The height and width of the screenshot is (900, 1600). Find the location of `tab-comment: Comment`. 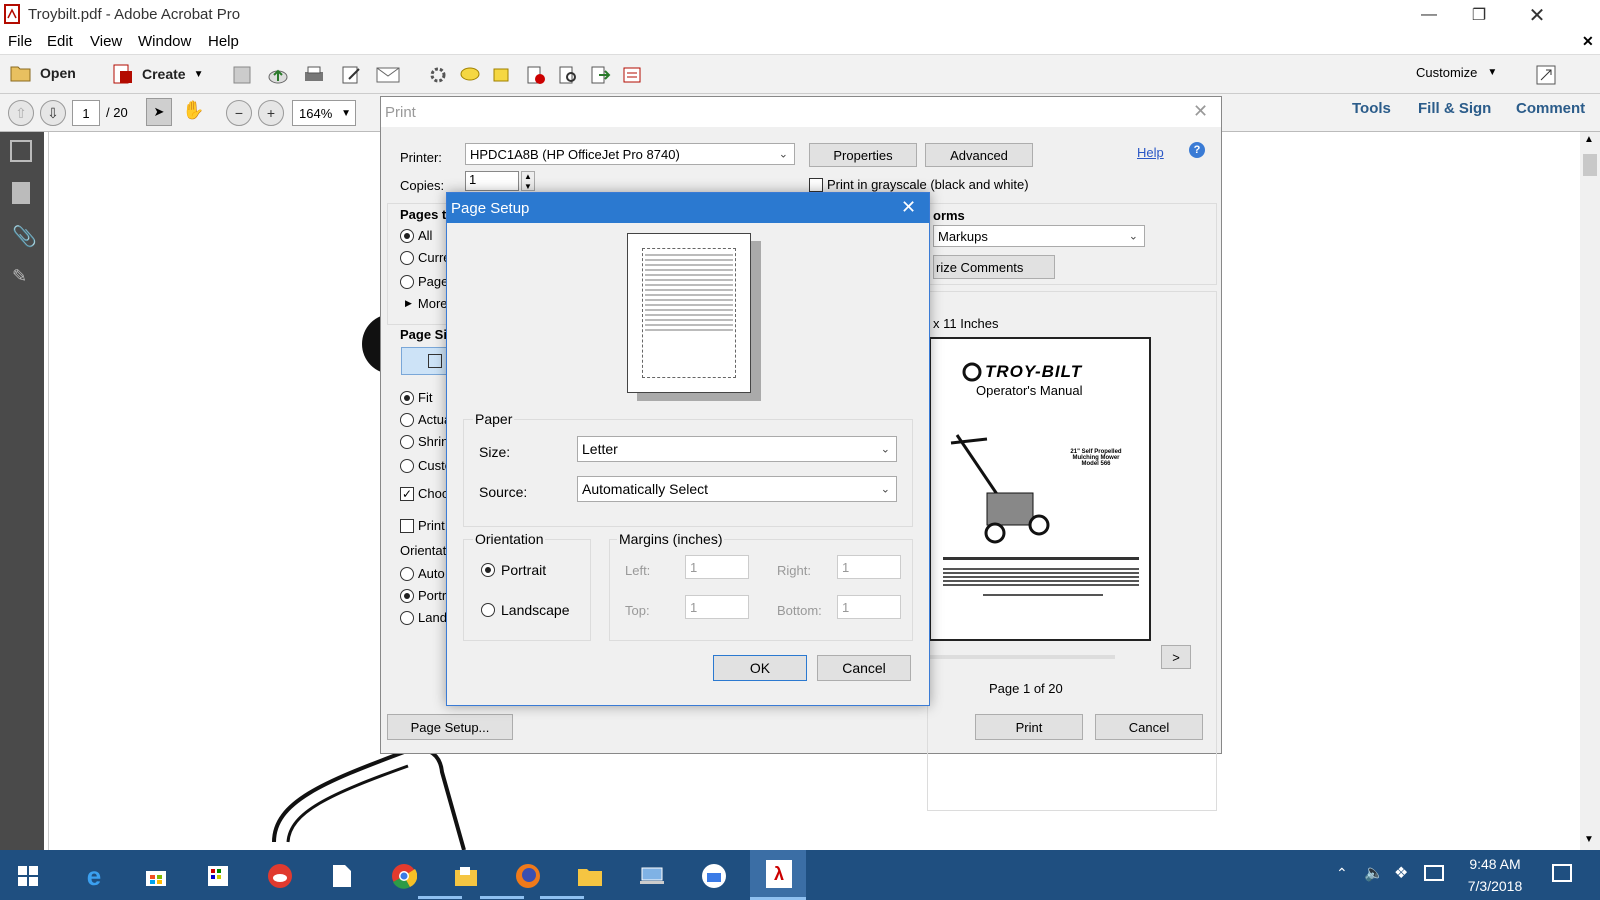

tab-comment: Comment is located at coordinates (1550, 108).